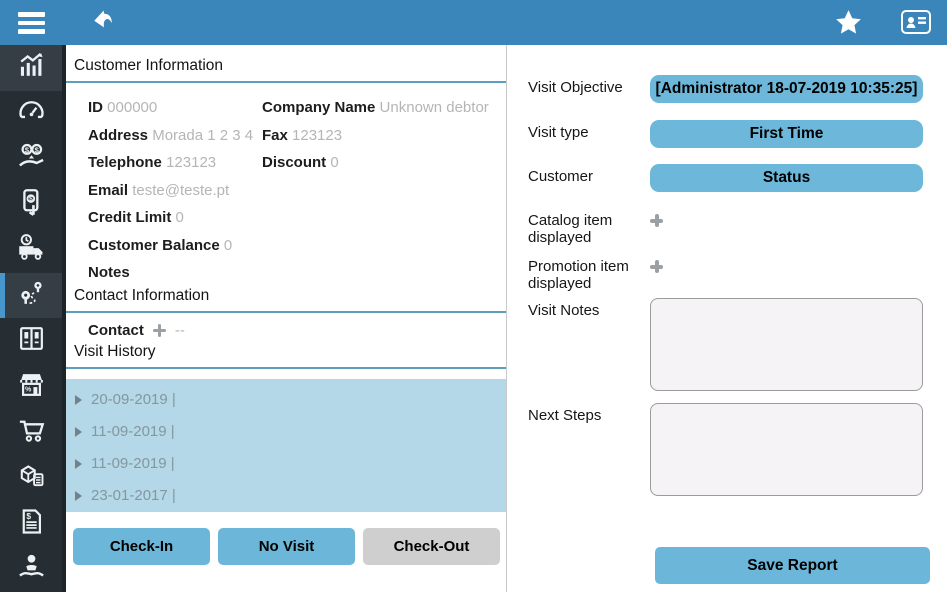 This screenshot has height=592, width=947. I want to click on sidebar-item-analytics, so click(31, 68).